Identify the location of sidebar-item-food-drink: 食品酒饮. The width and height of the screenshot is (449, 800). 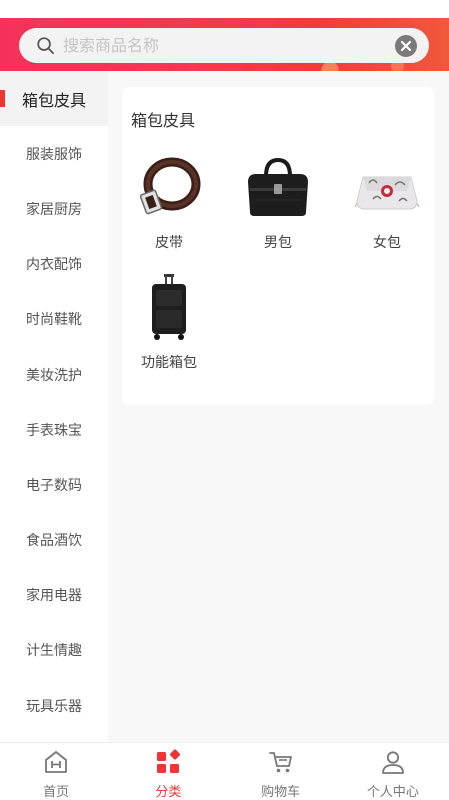
(54, 540).